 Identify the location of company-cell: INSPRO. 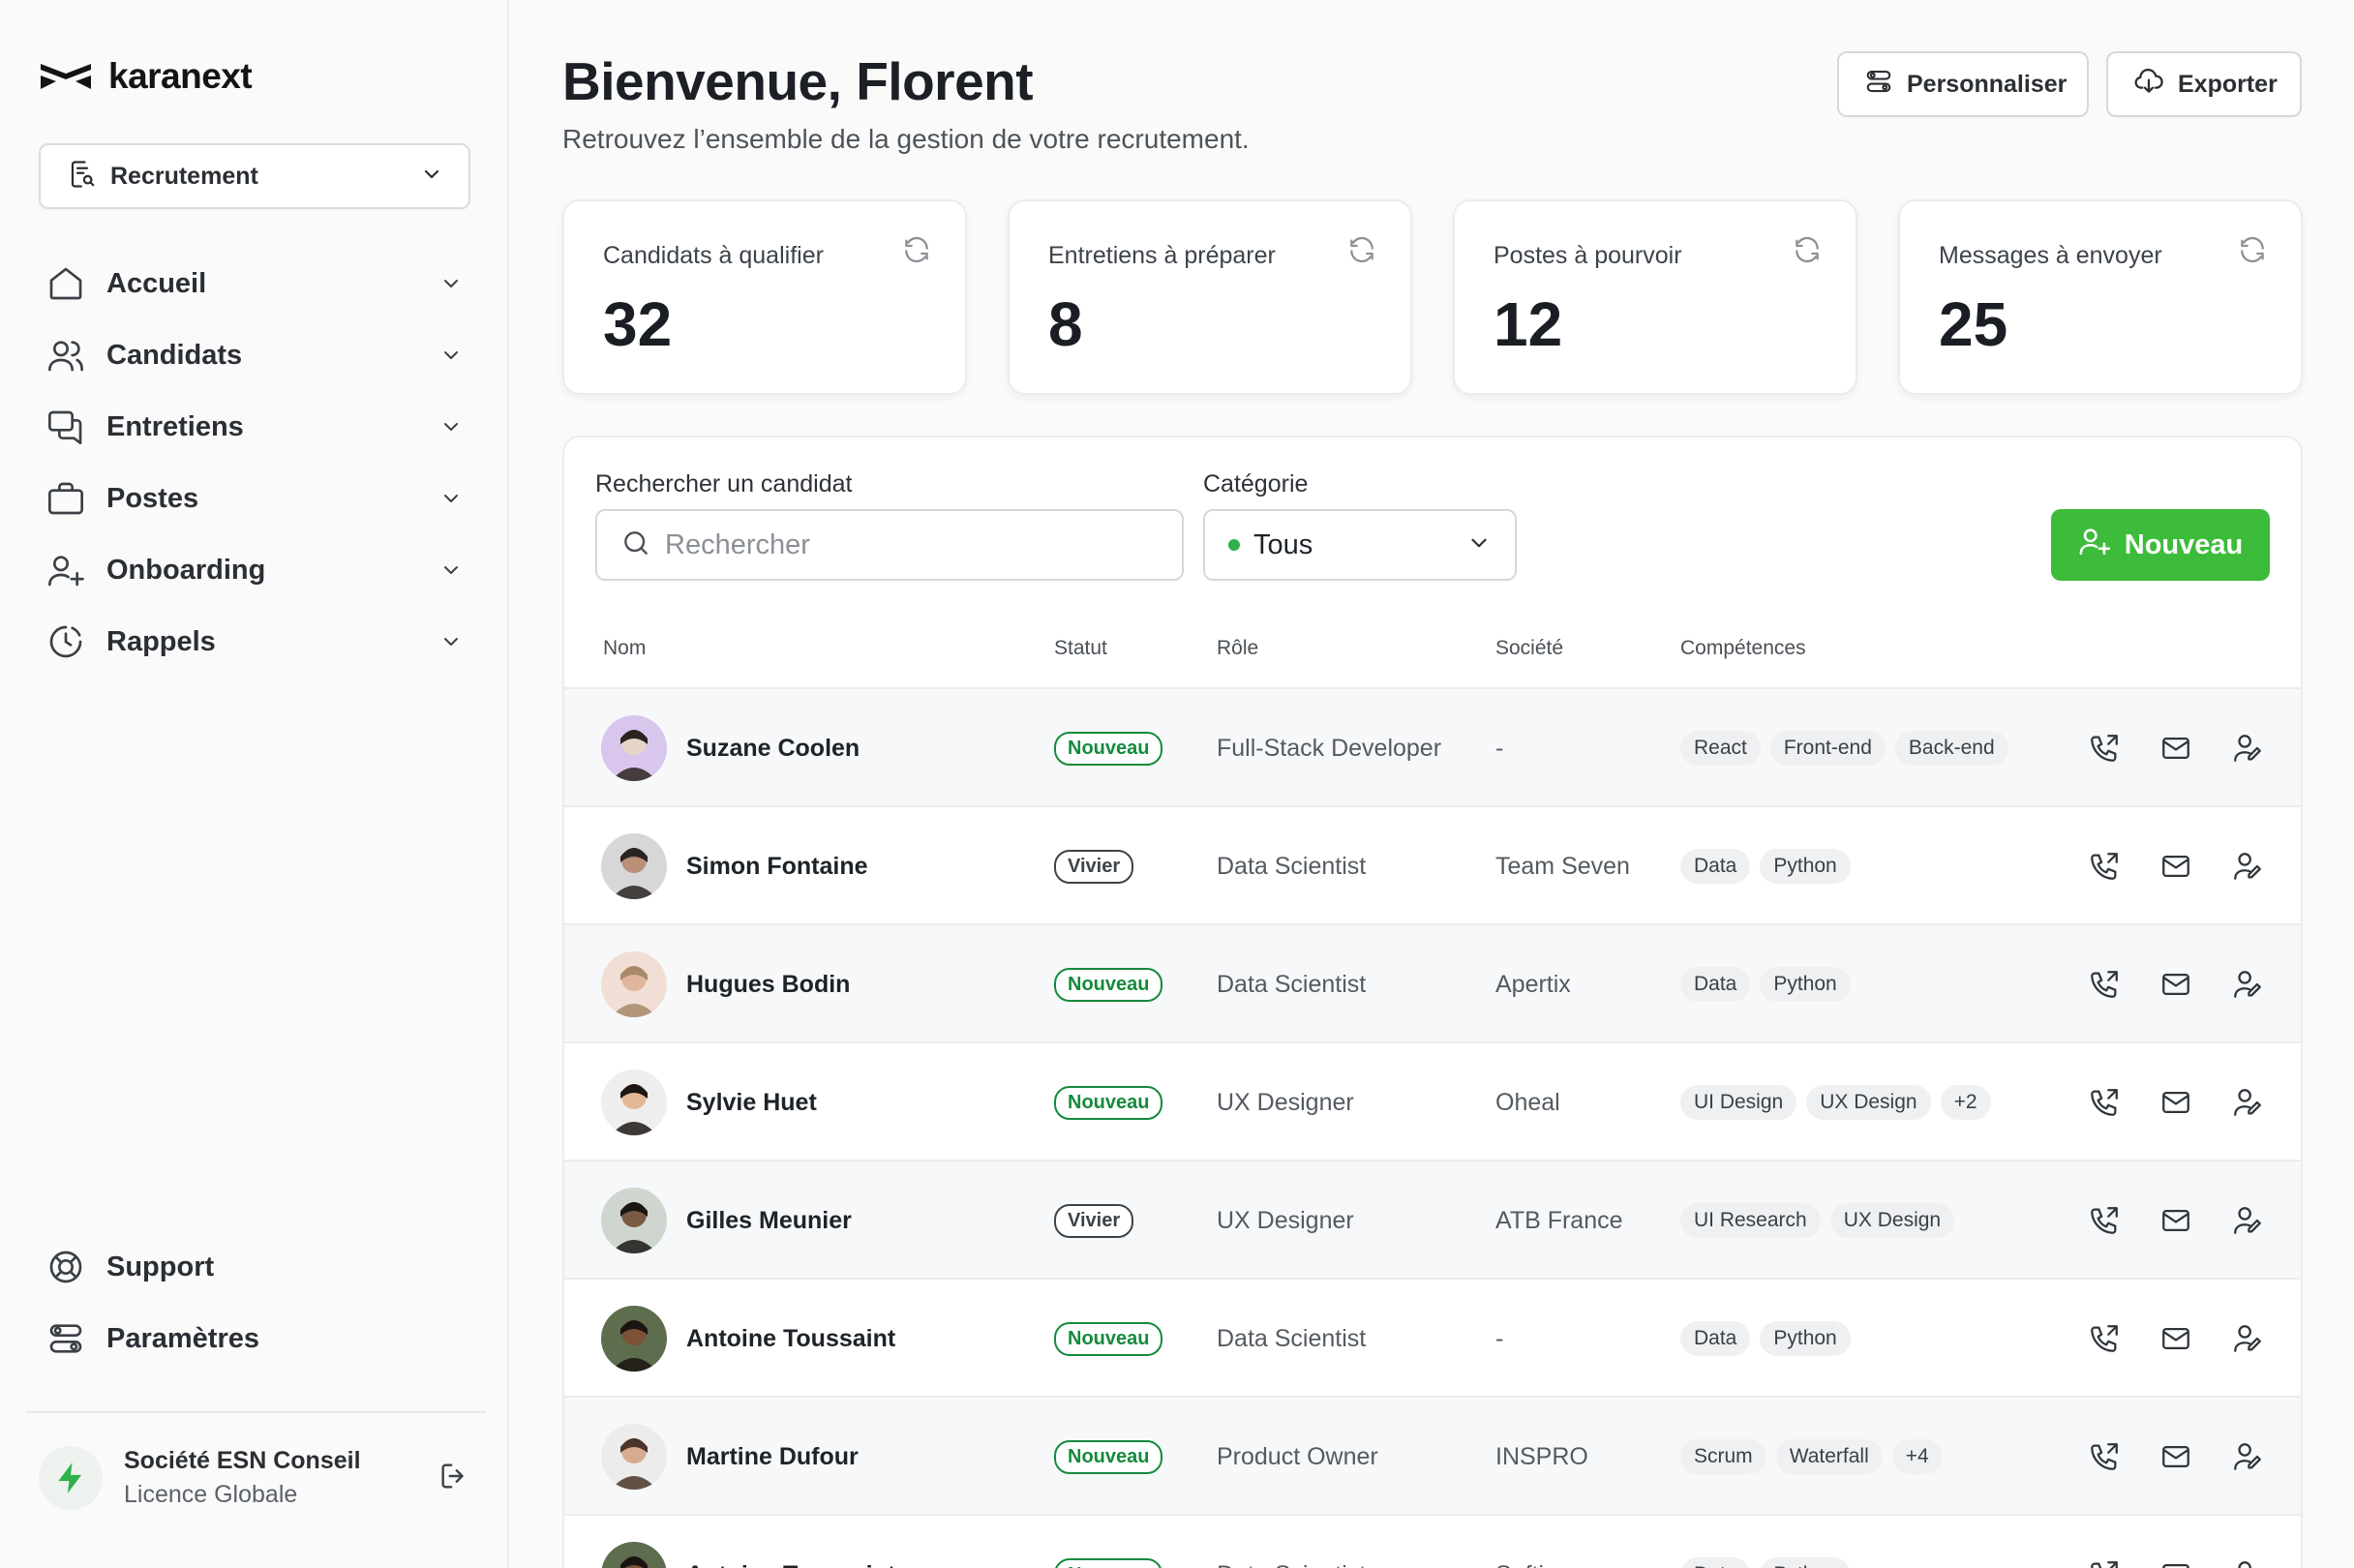
(1541, 1456).